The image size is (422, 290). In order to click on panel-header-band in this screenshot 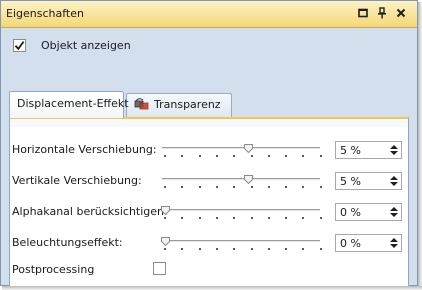, I will do `click(209, 123)`.